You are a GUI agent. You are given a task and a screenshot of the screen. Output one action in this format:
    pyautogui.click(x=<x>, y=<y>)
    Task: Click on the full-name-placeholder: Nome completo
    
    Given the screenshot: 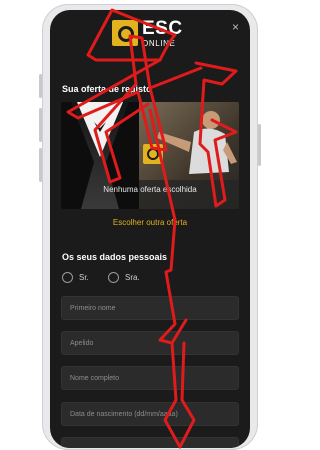 What is the action you would take?
    pyautogui.click(x=95, y=378)
    